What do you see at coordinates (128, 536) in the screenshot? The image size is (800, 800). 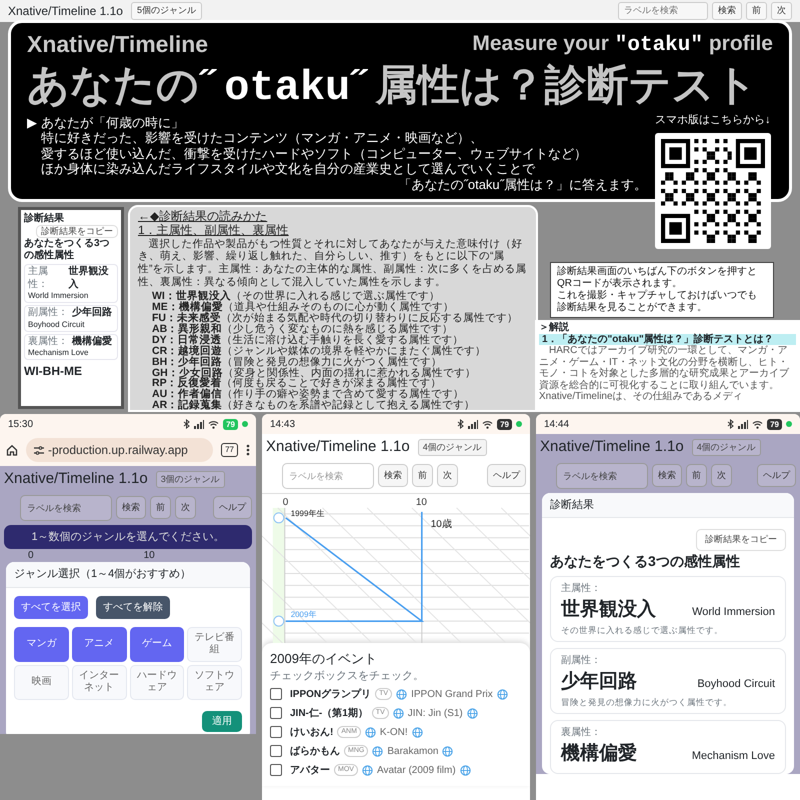 I see `toast-message: 1～数個のジャンルを選んでください。` at bounding box center [128, 536].